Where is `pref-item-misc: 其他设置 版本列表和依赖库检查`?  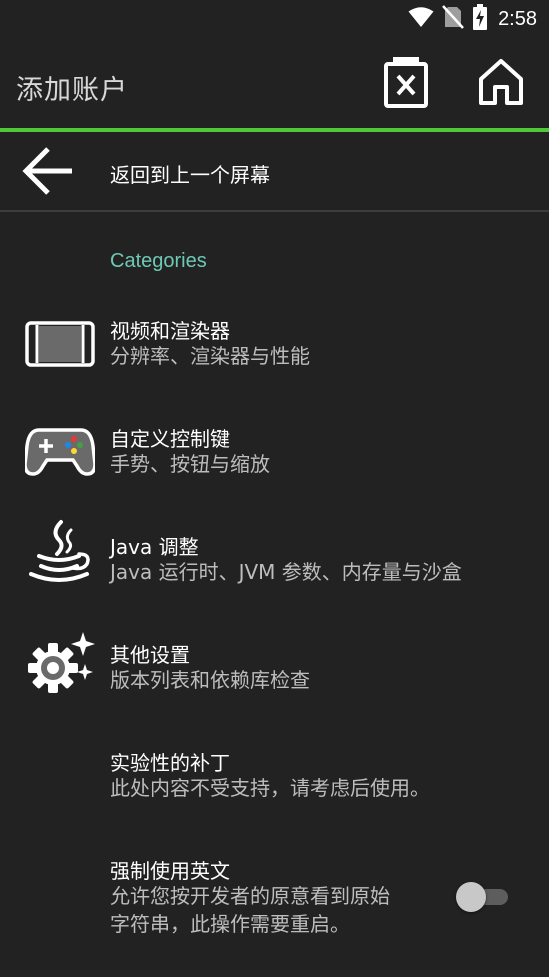
pref-item-misc: 其他设置 版本列表和依赖库检查 is located at coordinates (274, 674).